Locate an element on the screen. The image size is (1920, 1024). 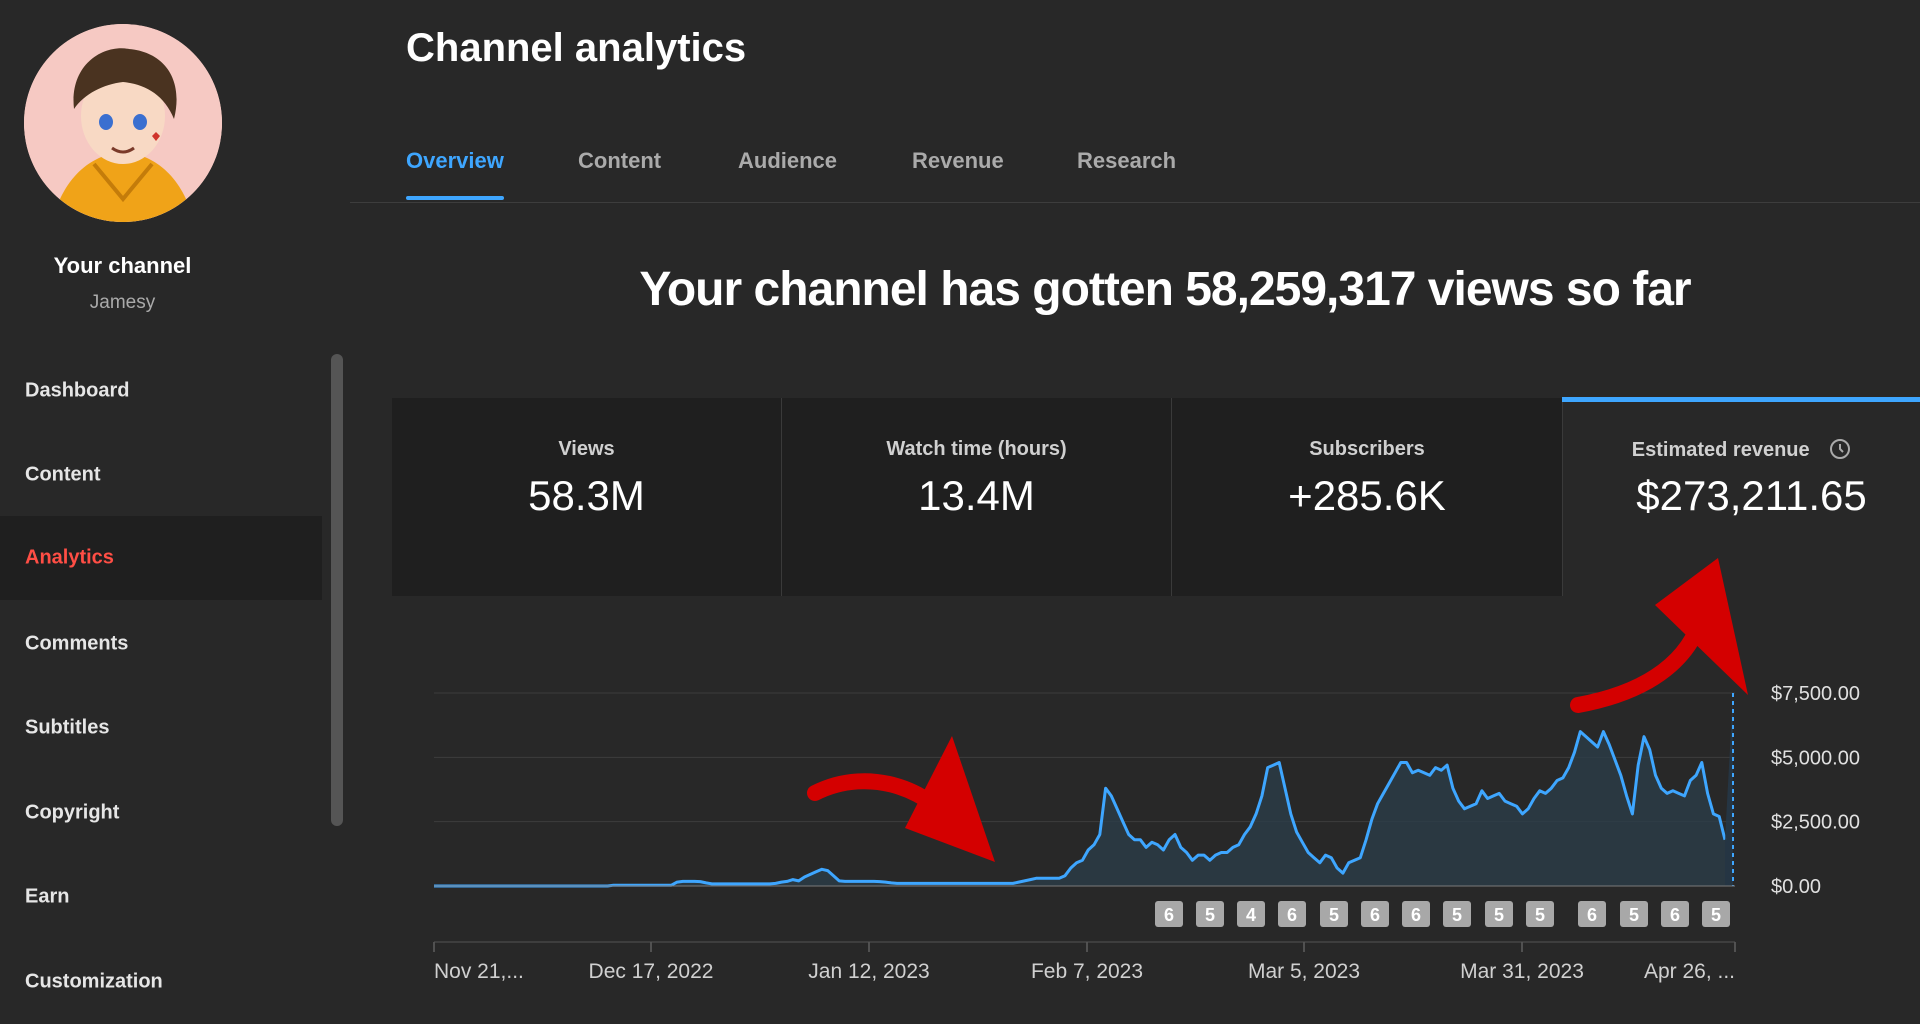
avatar-illustration is located at coordinates (123, 123).